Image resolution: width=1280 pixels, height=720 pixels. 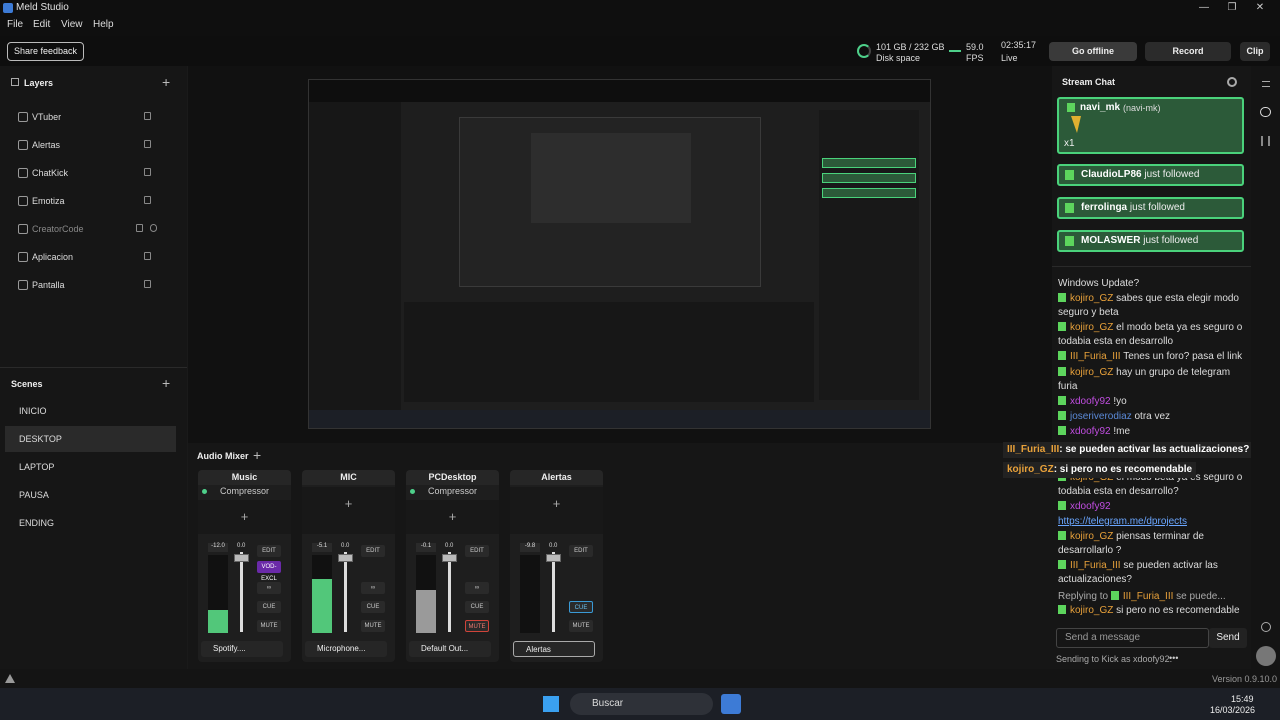 I want to click on menu-view: View, so click(x=72, y=24).